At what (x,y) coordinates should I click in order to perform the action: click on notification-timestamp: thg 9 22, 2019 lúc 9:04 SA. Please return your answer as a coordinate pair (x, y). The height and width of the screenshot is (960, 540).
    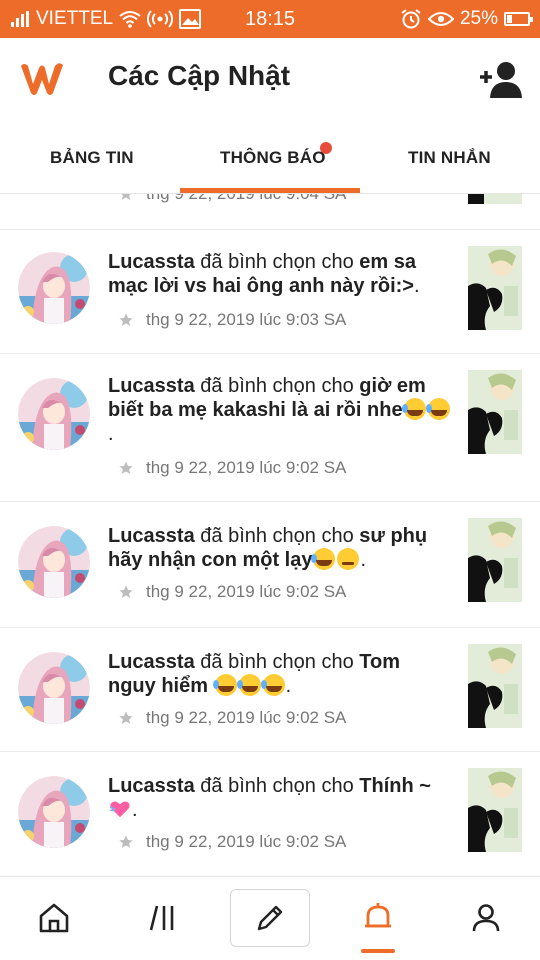
    Looking at the image, I should click on (246, 199).